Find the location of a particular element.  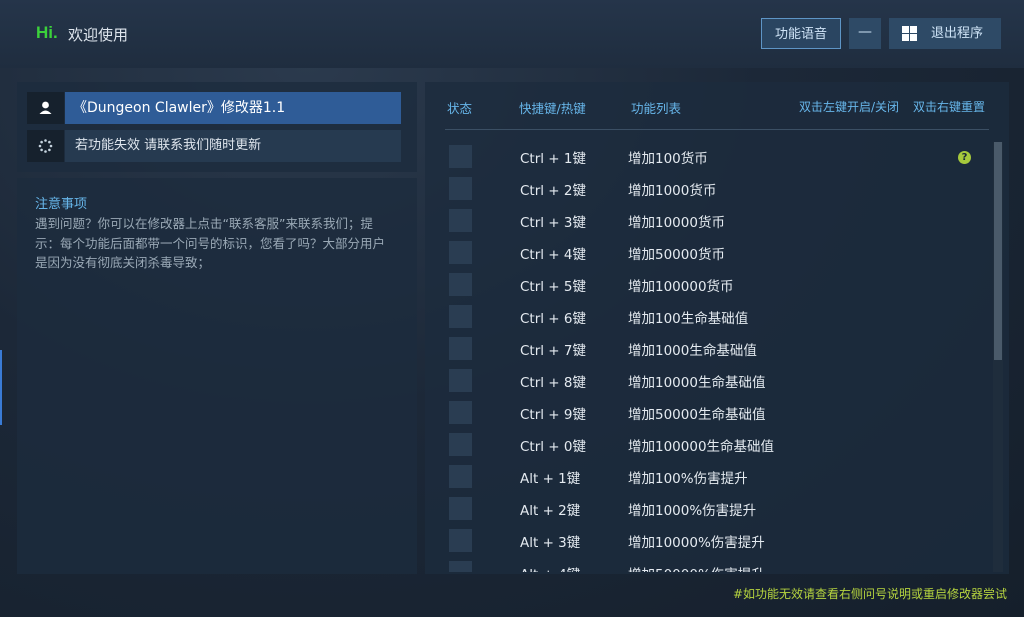

column-hotkey: 快捷键/热键 is located at coordinates (552, 108).